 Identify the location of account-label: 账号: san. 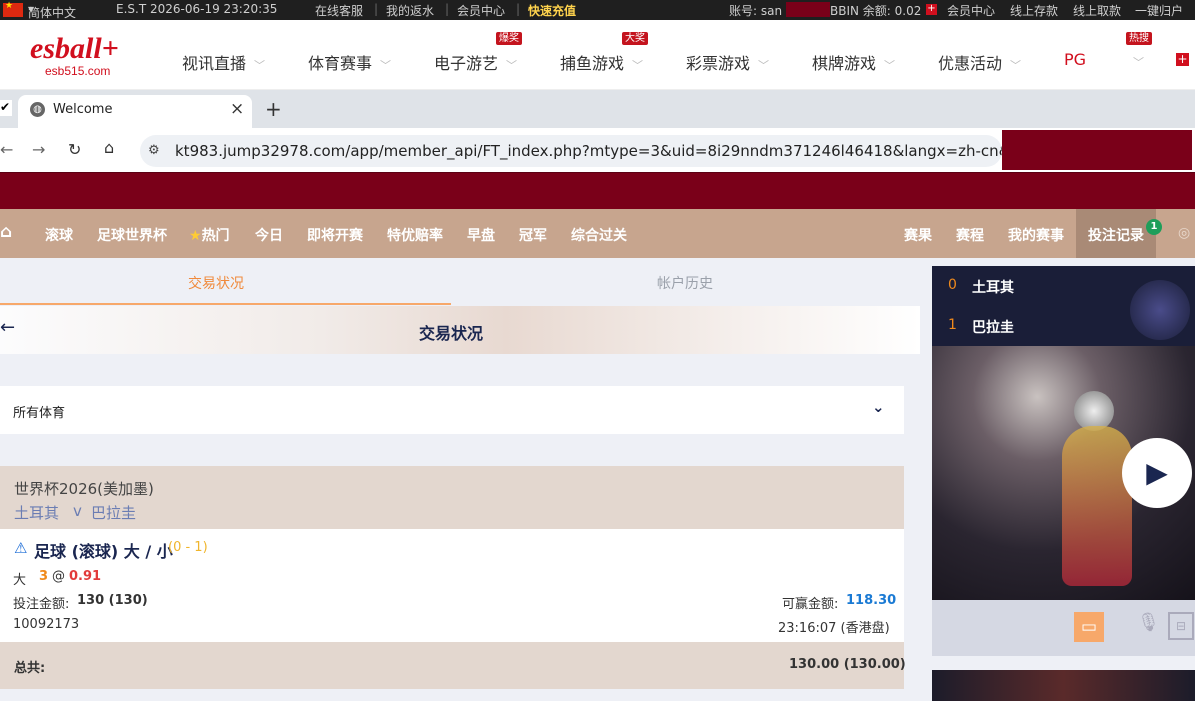
(756, 11).